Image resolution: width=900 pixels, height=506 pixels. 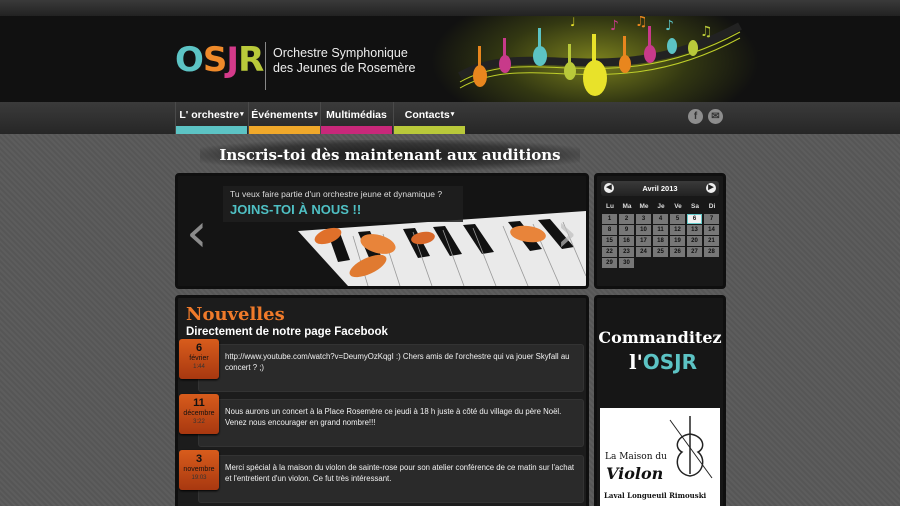 I want to click on sponsor-title: Commanditez, so click(x=660, y=337).